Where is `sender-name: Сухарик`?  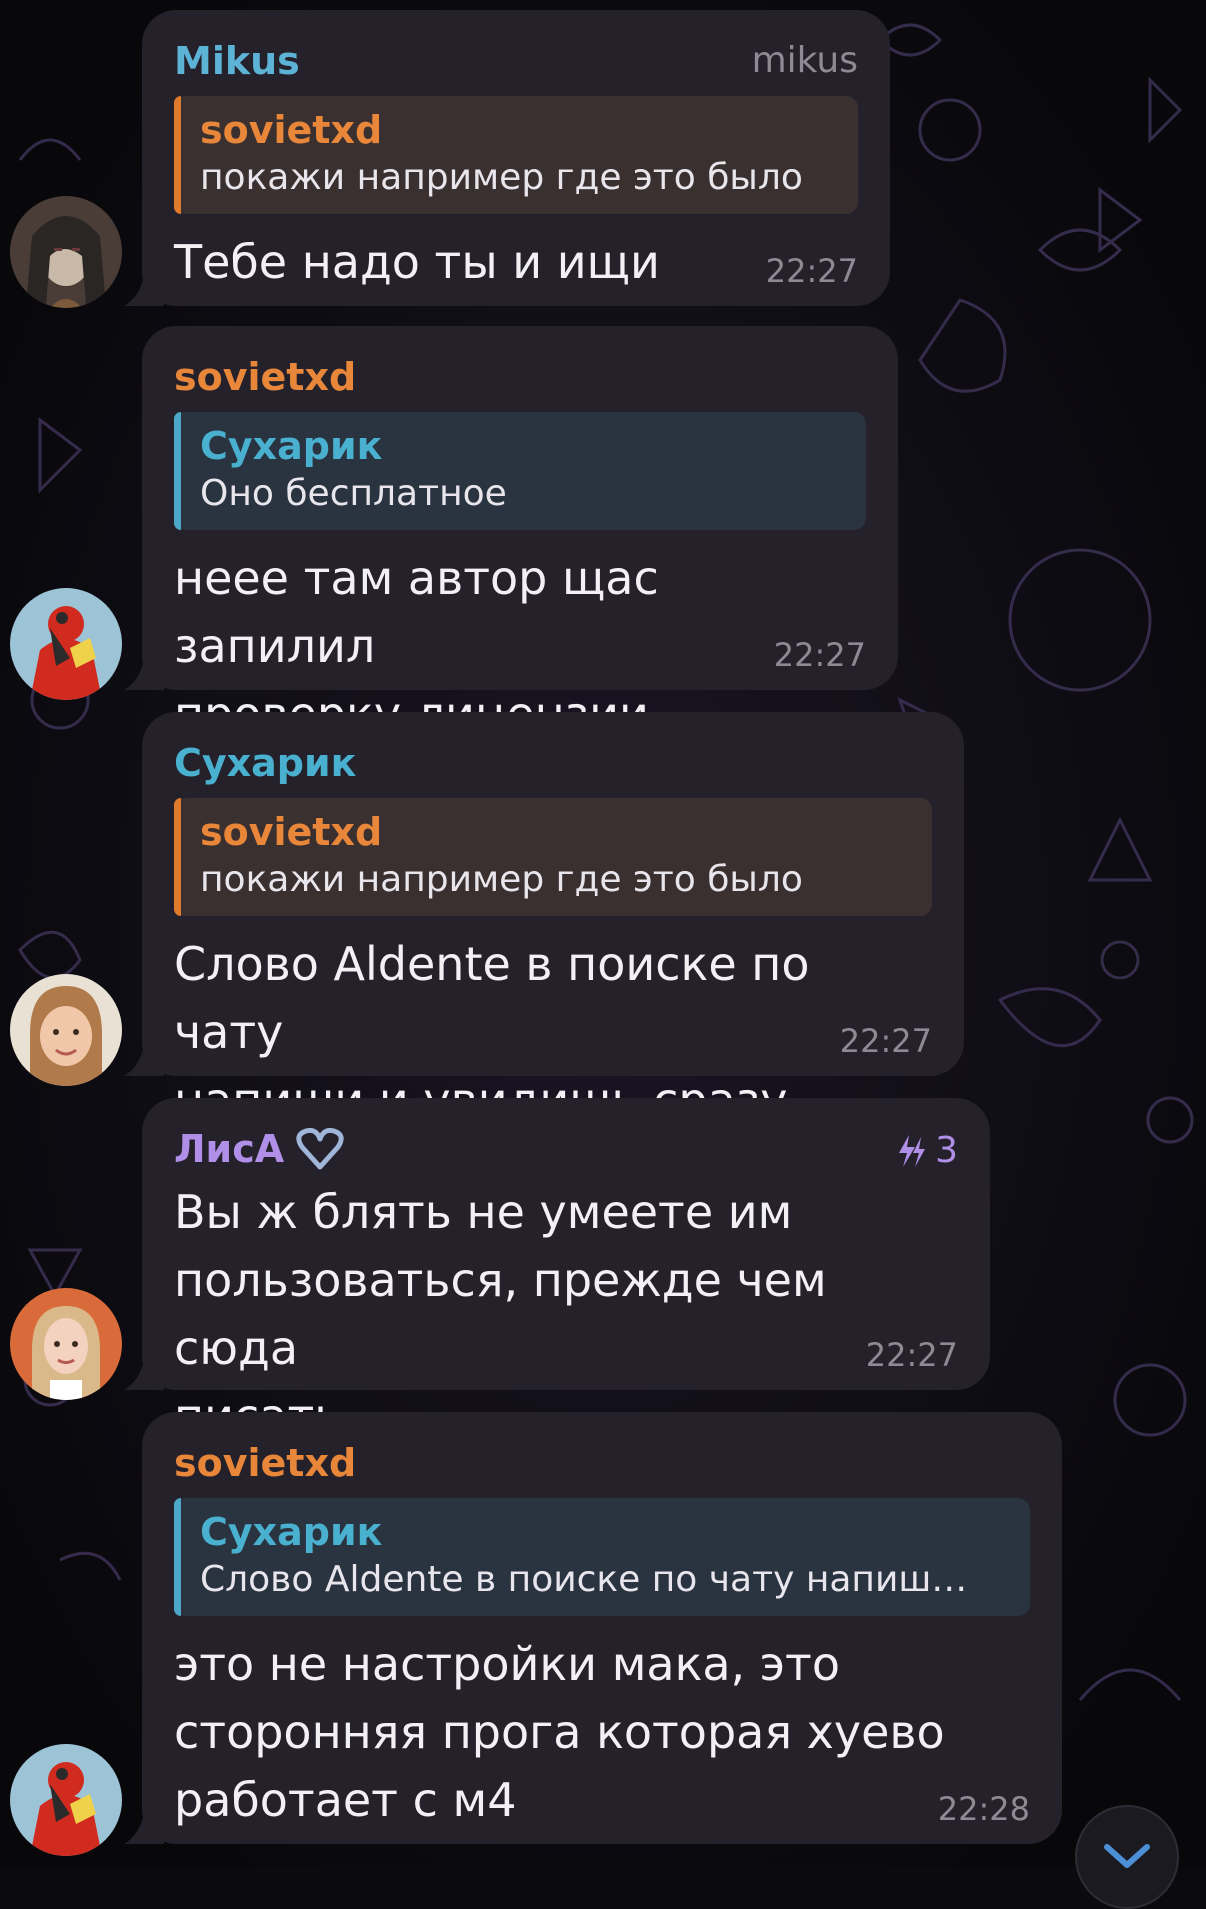 sender-name: Сухарик is located at coordinates (553, 763).